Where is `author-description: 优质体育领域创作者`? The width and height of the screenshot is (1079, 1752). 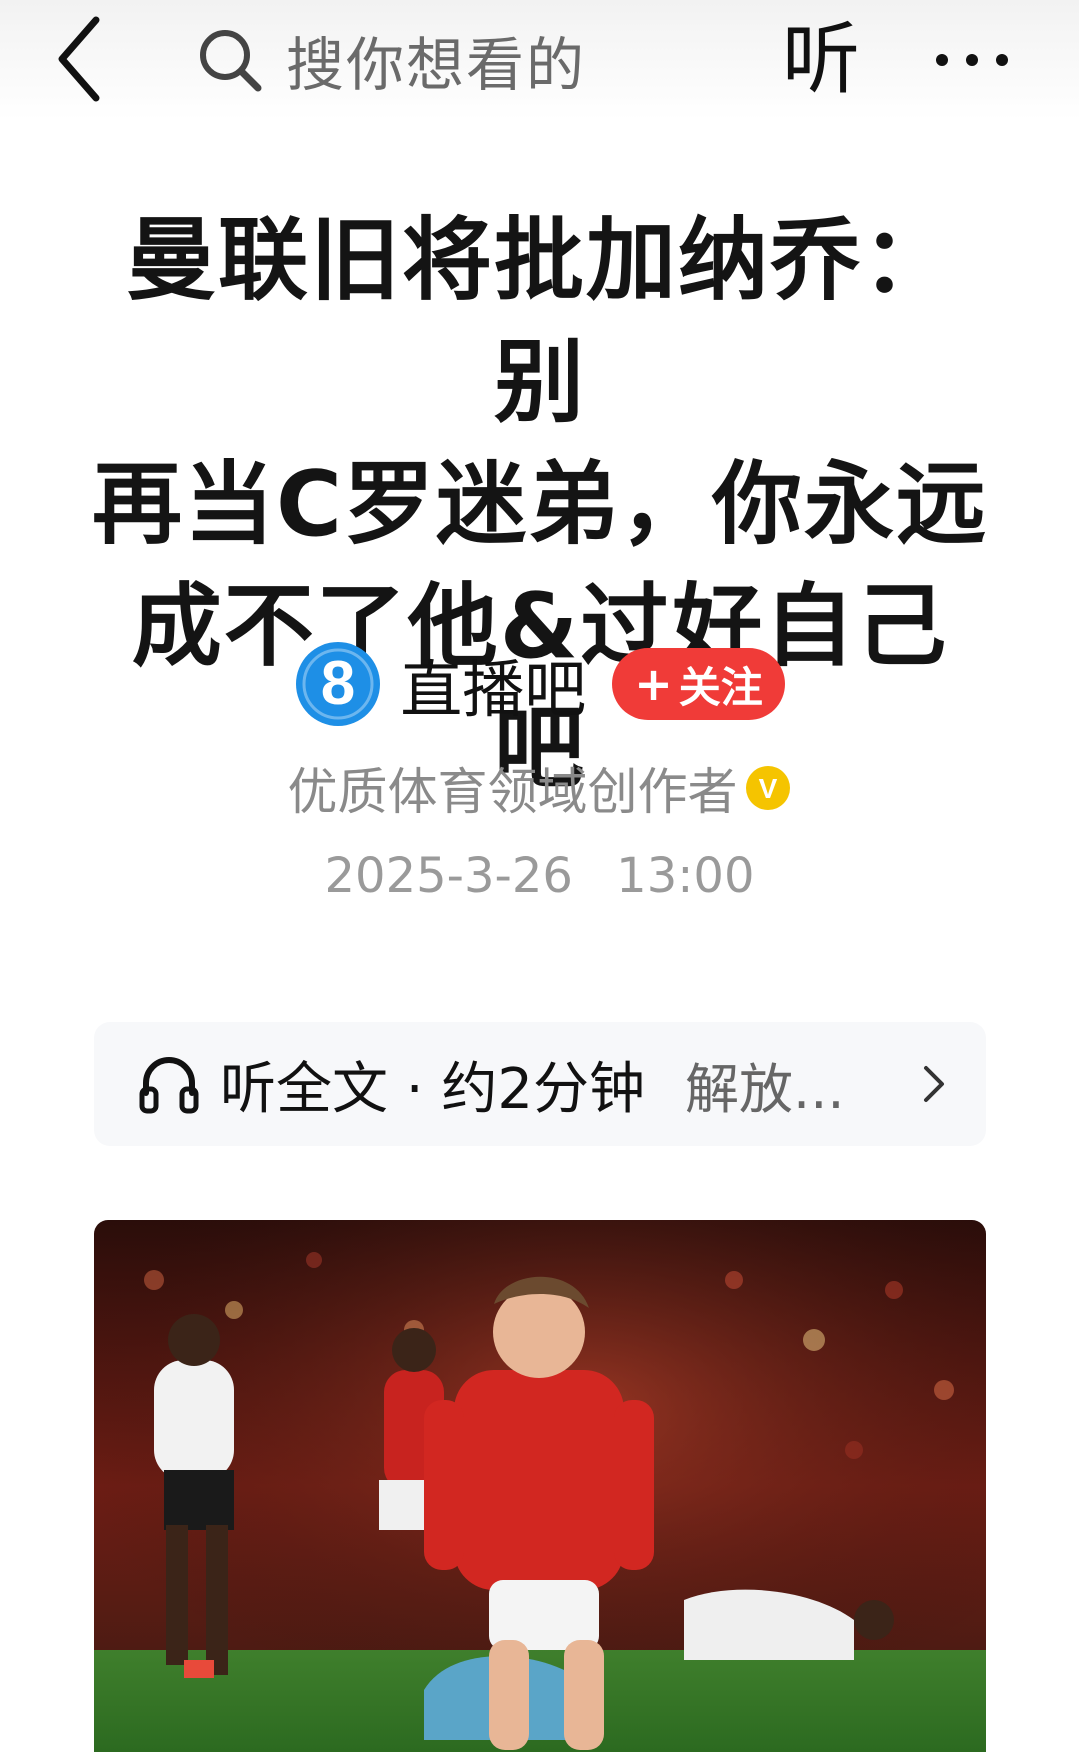 author-description: 优质体育领域创作者 is located at coordinates (512, 792).